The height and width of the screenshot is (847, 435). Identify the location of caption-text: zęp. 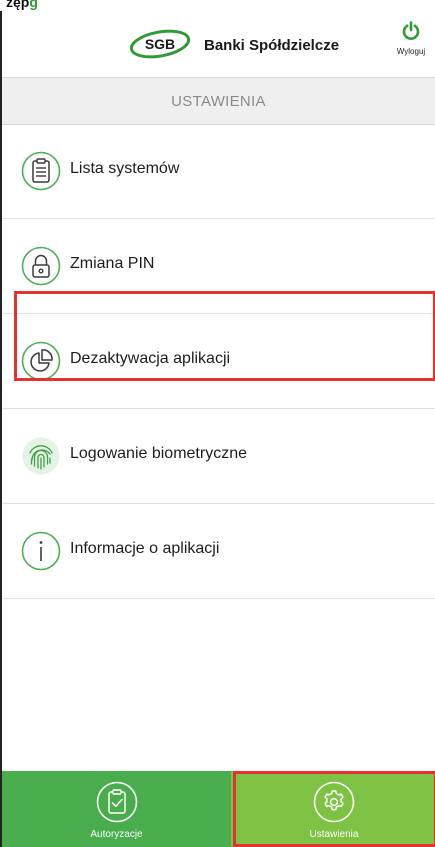
(18, 5).